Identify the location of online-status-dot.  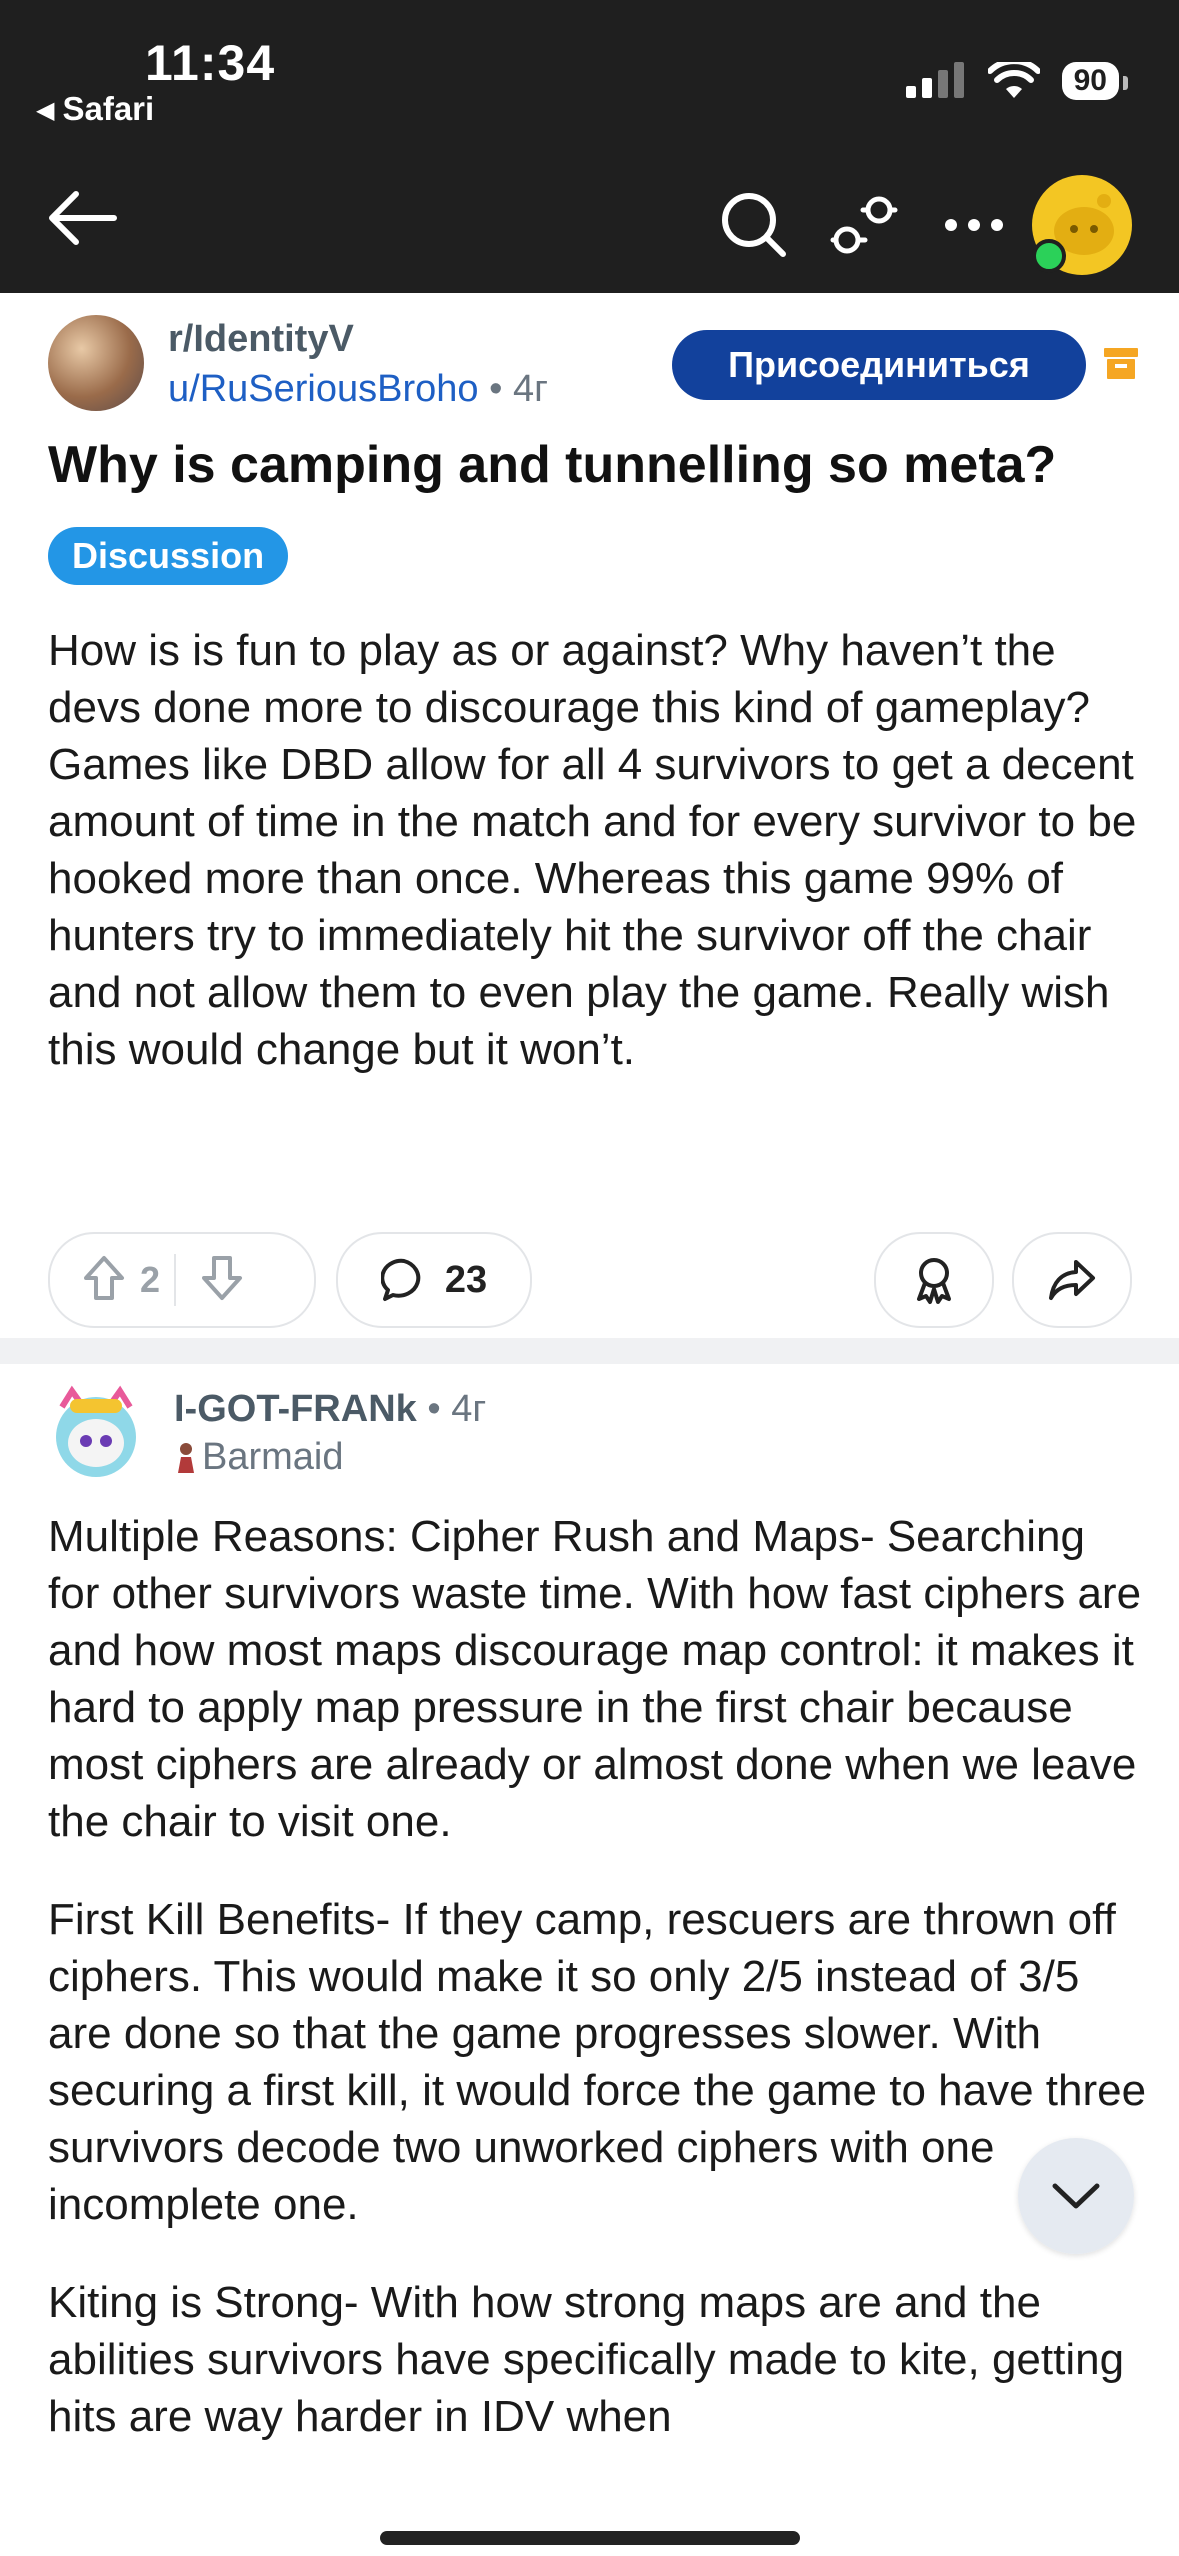
(1049, 256).